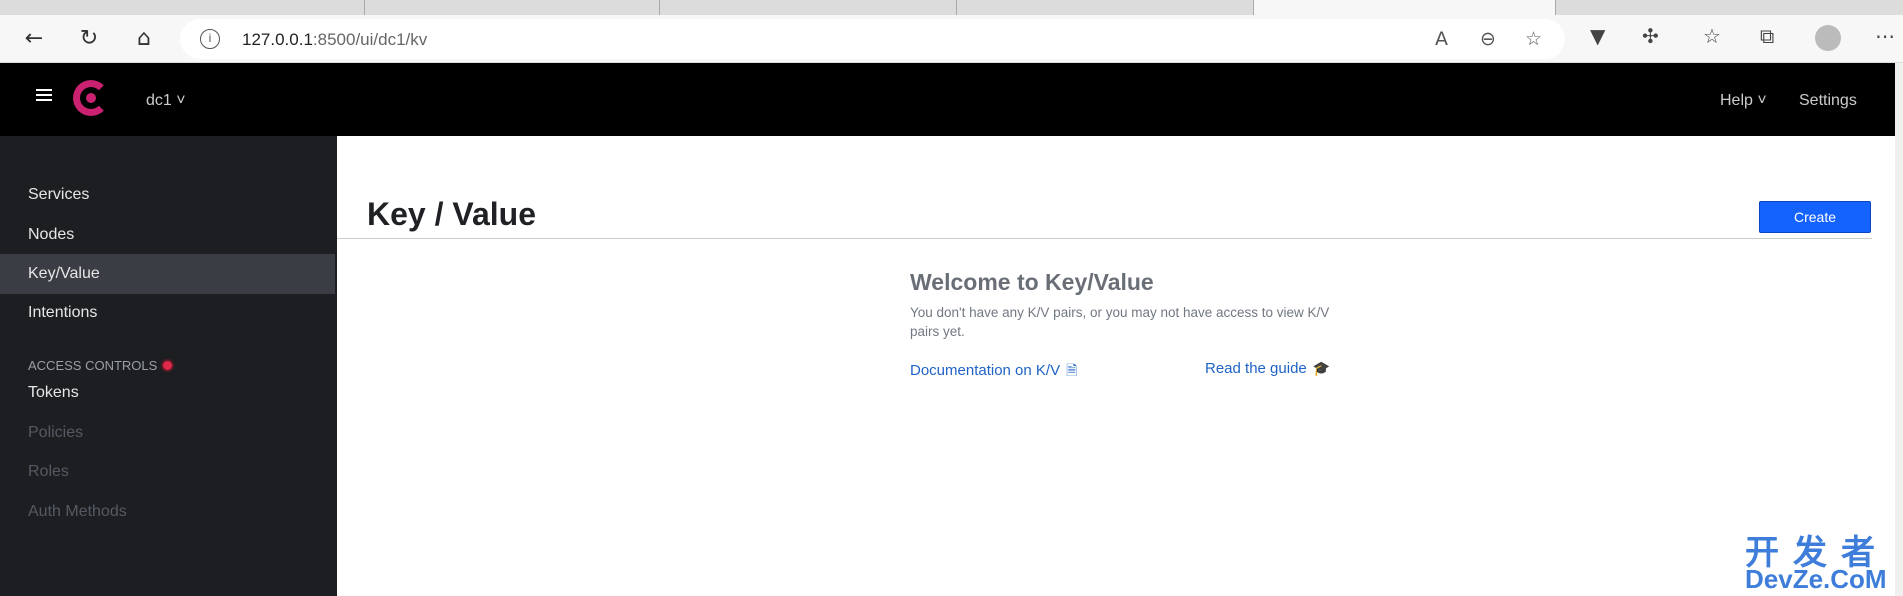 The width and height of the screenshot is (1903, 596). I want to click on extension-icon: ▼, so click(1597, 36).